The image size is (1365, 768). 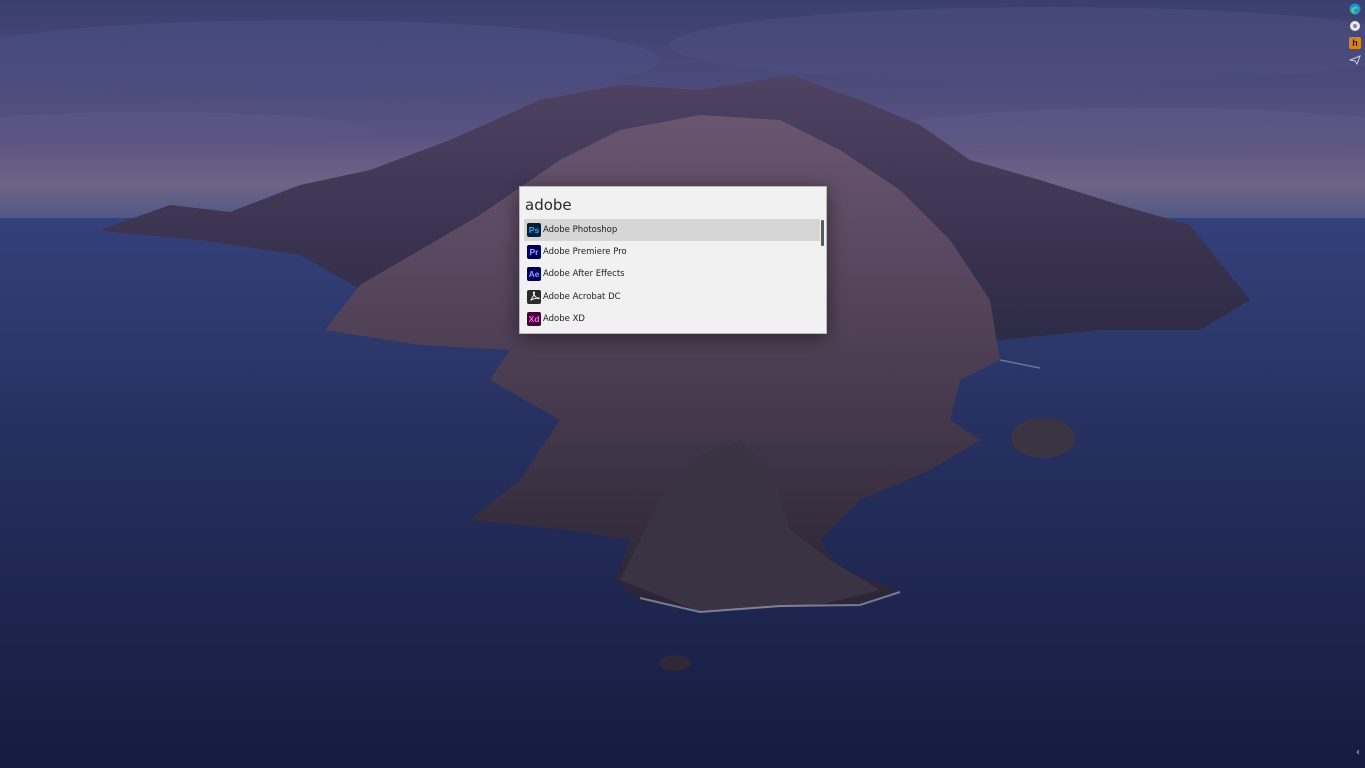 I want to click on app-h-icon: h, so click(x=1355, y=43).